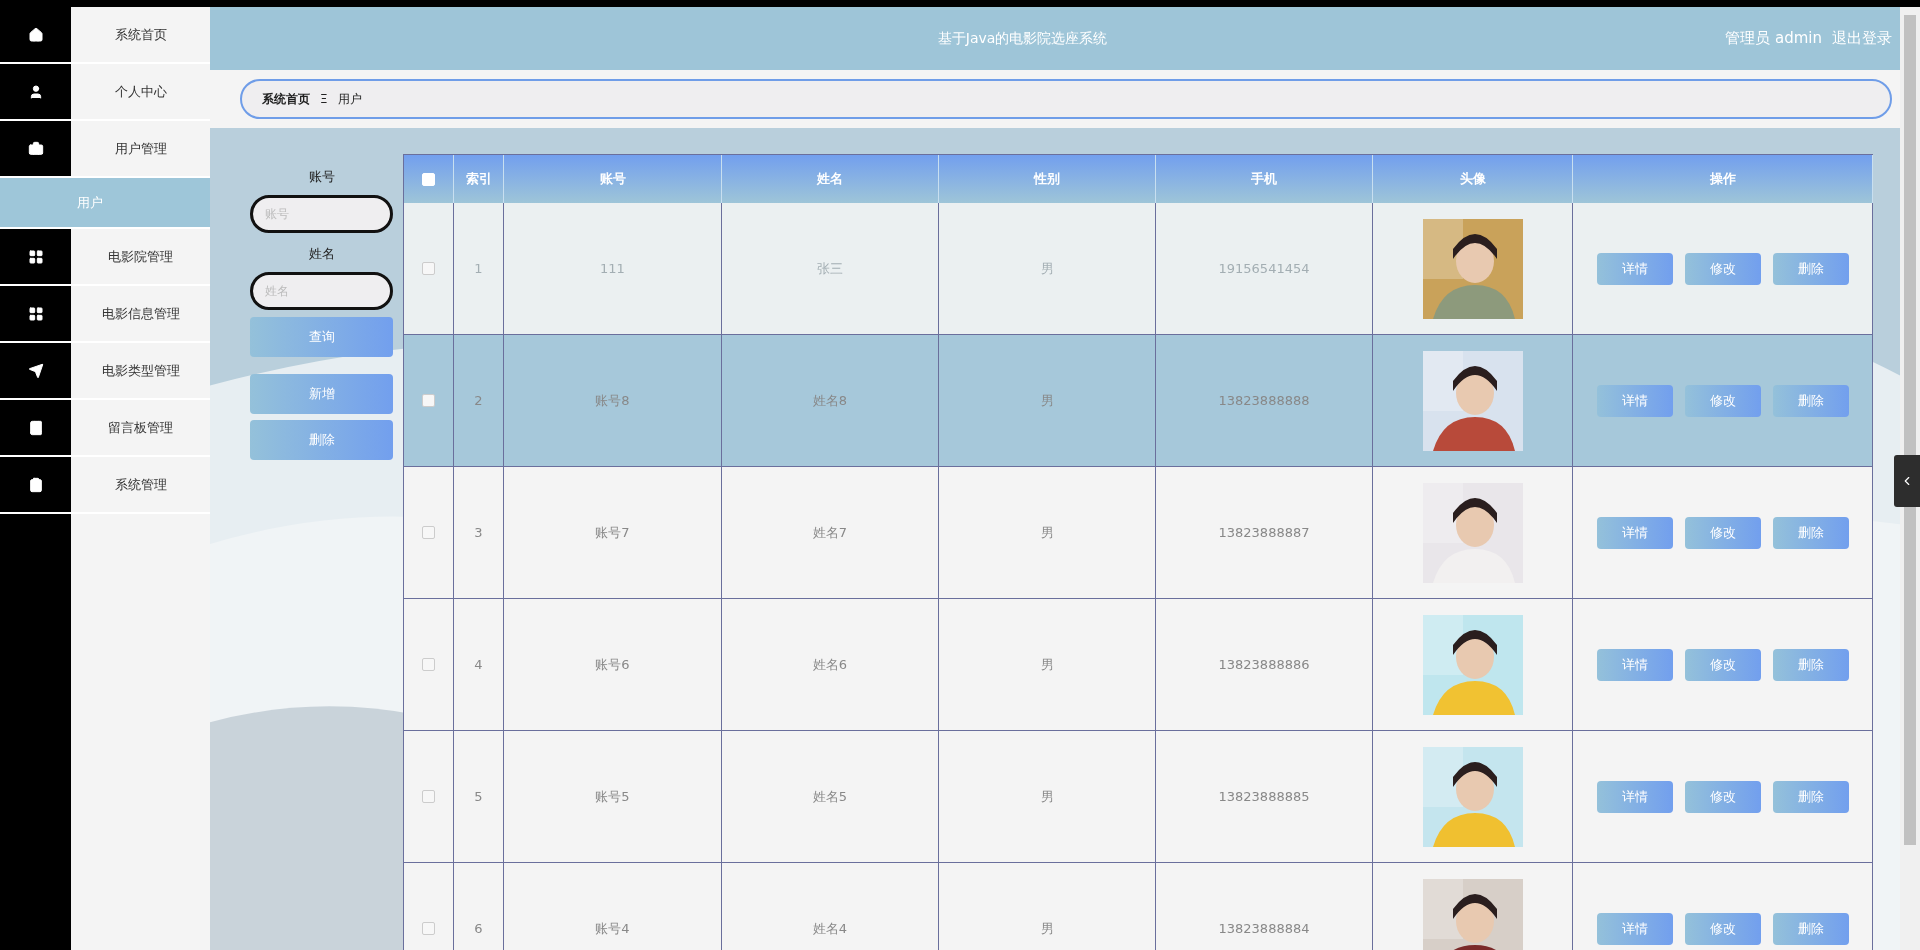  I want to click on scrollbar, so click(1910, 478).